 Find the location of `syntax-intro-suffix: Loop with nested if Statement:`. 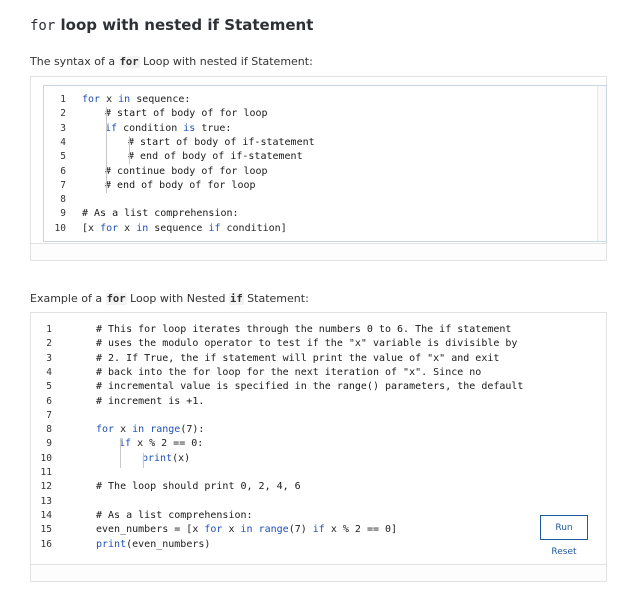

syntax-intro-suffix: Loop with nested if Statement: is located at coordinates (226, 61).